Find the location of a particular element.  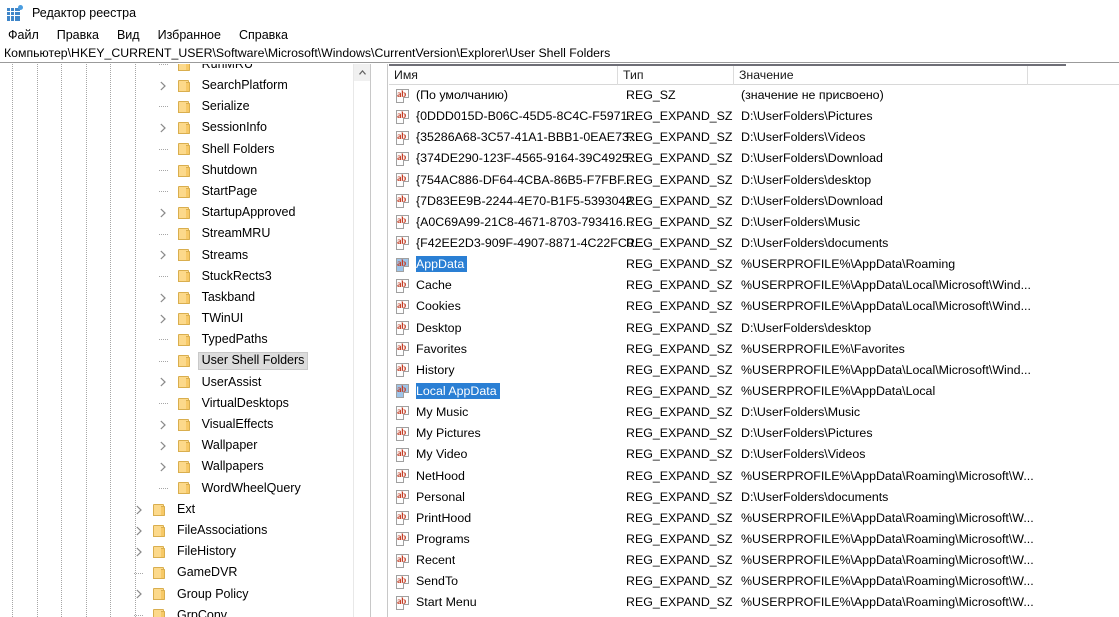

column-header-тип: Тип is located at coordinates (675, 75).